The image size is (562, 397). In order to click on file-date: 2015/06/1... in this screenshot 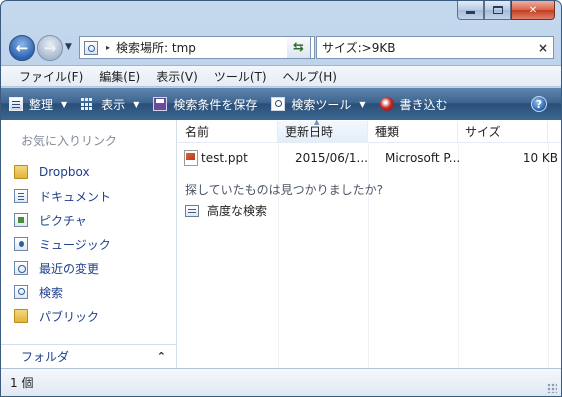, I will do `click(331, 158)`.